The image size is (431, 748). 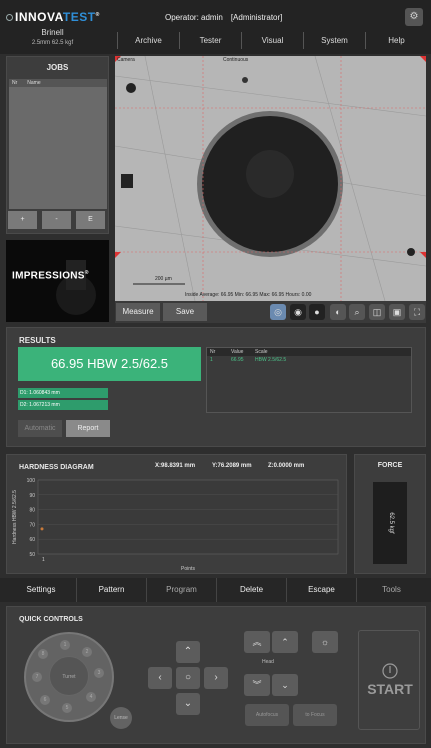 What do you see at coordinates (51, 619) in the screenshot?
I see `quick-controls-title: QUICK CONTROLS` at bounding box center [51, 619].